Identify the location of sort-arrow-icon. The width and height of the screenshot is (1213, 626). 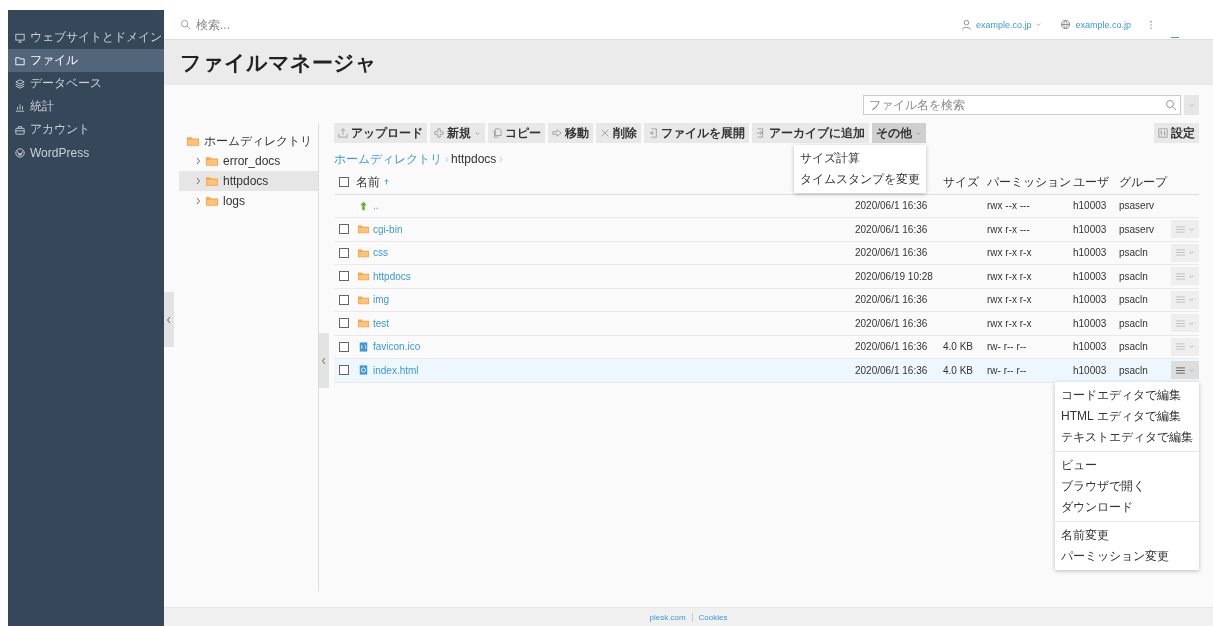
(386, 182).